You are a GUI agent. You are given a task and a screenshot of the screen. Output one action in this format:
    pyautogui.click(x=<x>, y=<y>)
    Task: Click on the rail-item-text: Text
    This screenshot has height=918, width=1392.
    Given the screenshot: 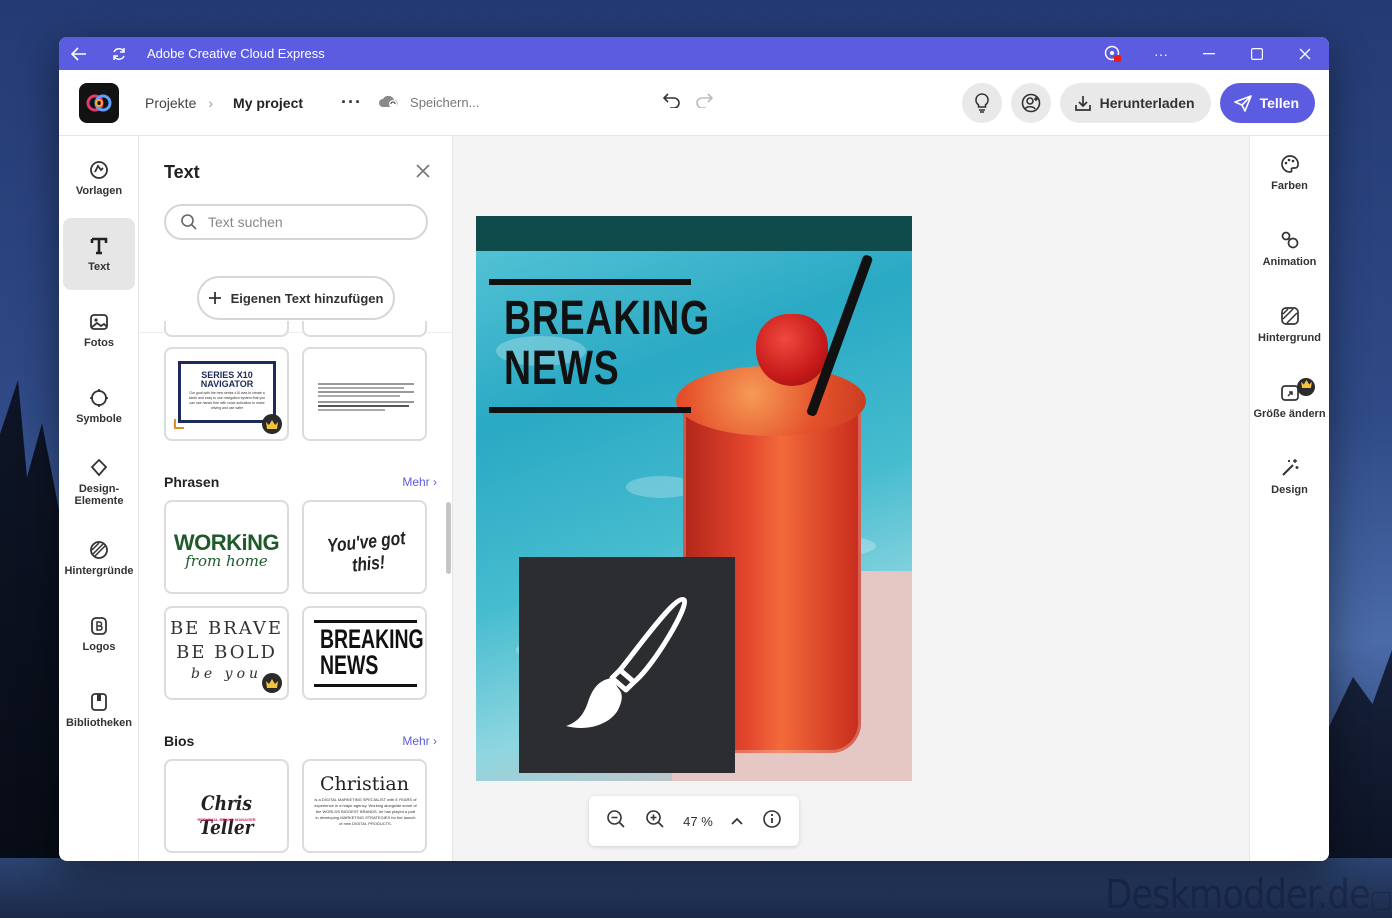 What is the action you would take?
    pyautogui.click(x=99, y=254)
    